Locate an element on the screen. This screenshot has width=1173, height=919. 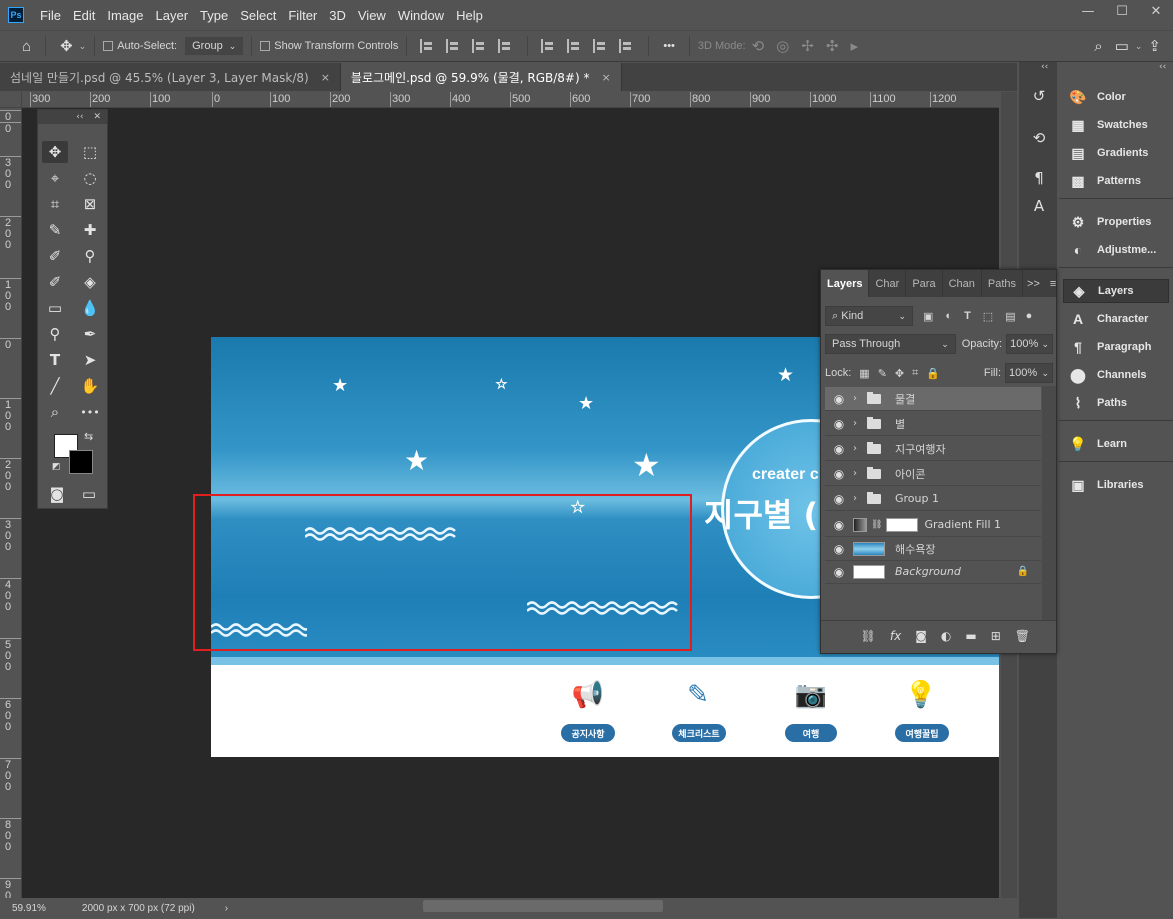
layer-row: ◉ › 별 is located at coordinates (933, 424).